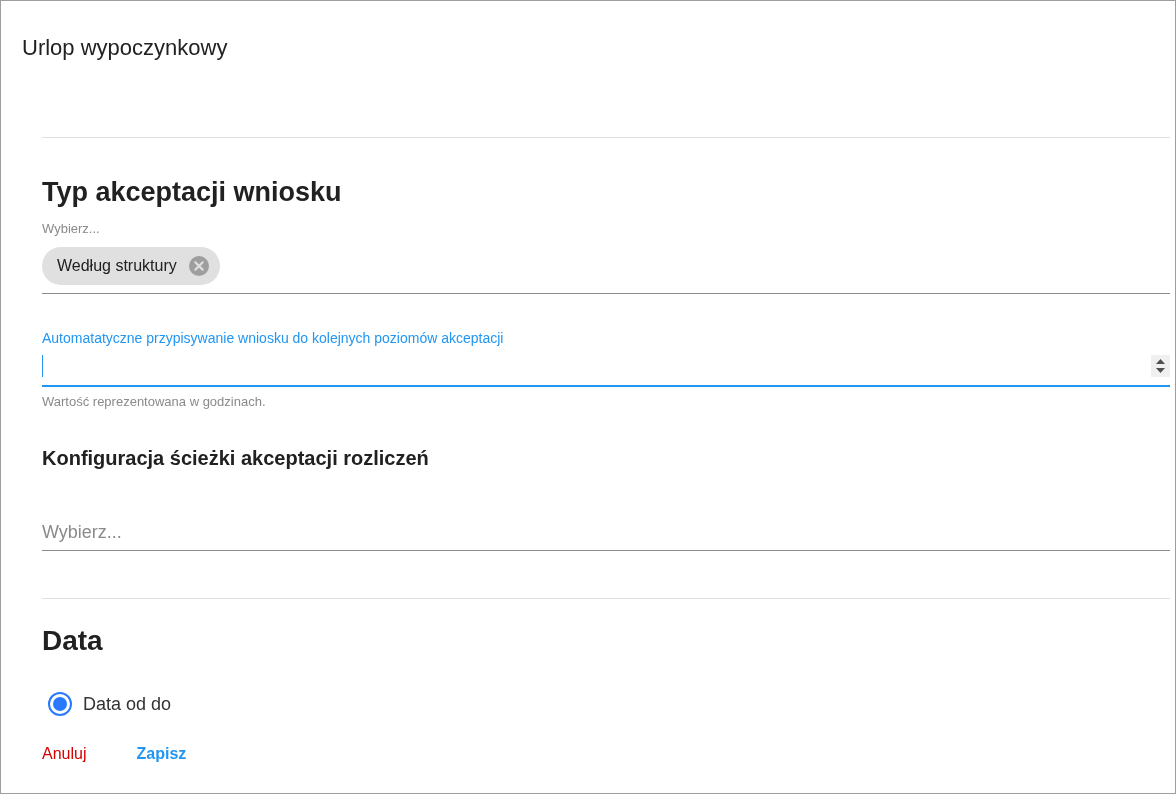 The height and width of the screenshot is (794, 1176). What do you see at coordinates (125, 48) in the screenshot?
I see `dialog-title: Urlop wypoczynkowy` at bounding box center [125, 48].